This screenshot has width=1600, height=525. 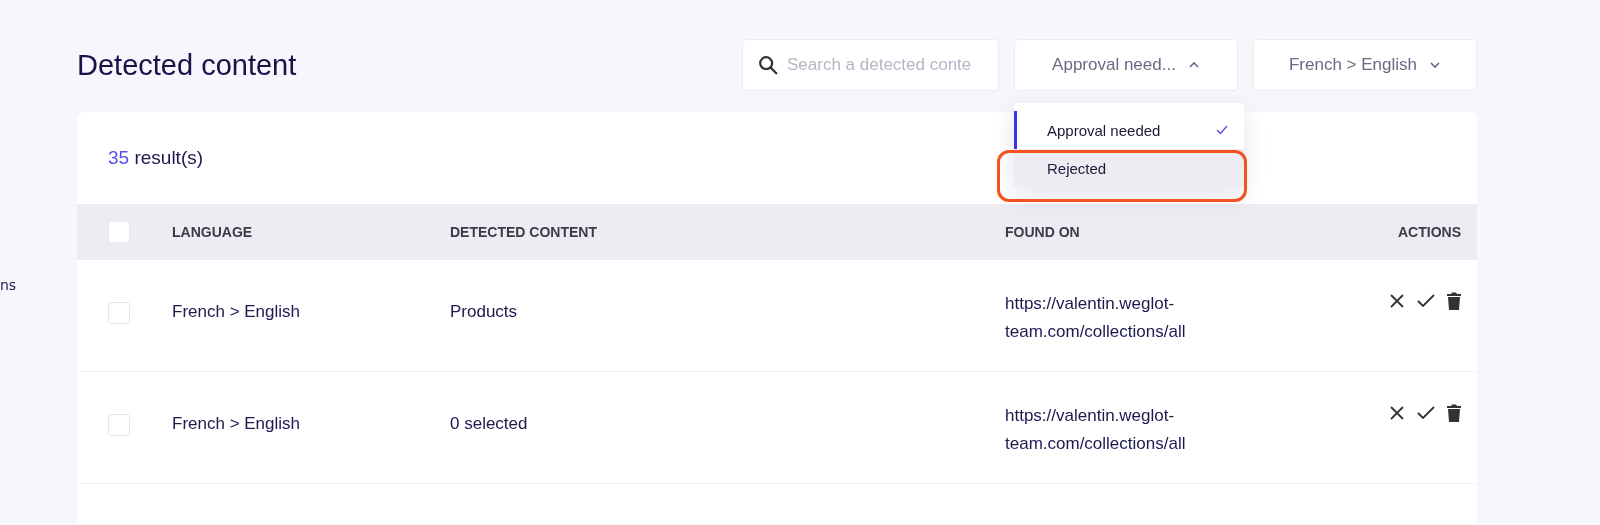 I want to click on menu-option: Rejected, so click(x=1129, y=168).